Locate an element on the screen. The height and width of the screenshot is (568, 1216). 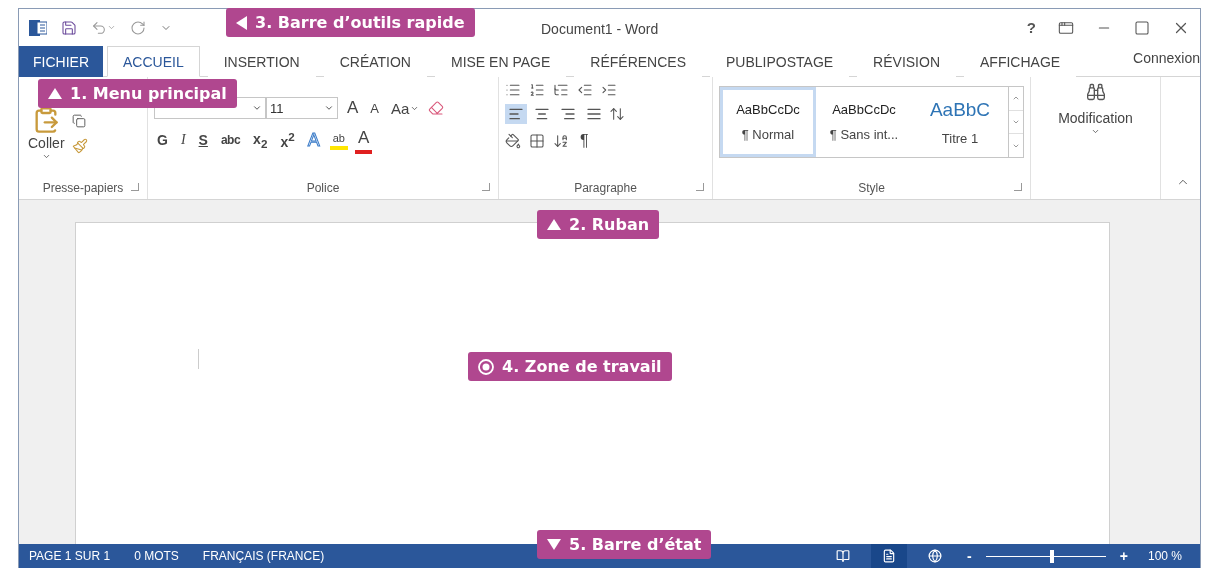
format-button: x$_{2}$ is located at coordinates (260, 140).